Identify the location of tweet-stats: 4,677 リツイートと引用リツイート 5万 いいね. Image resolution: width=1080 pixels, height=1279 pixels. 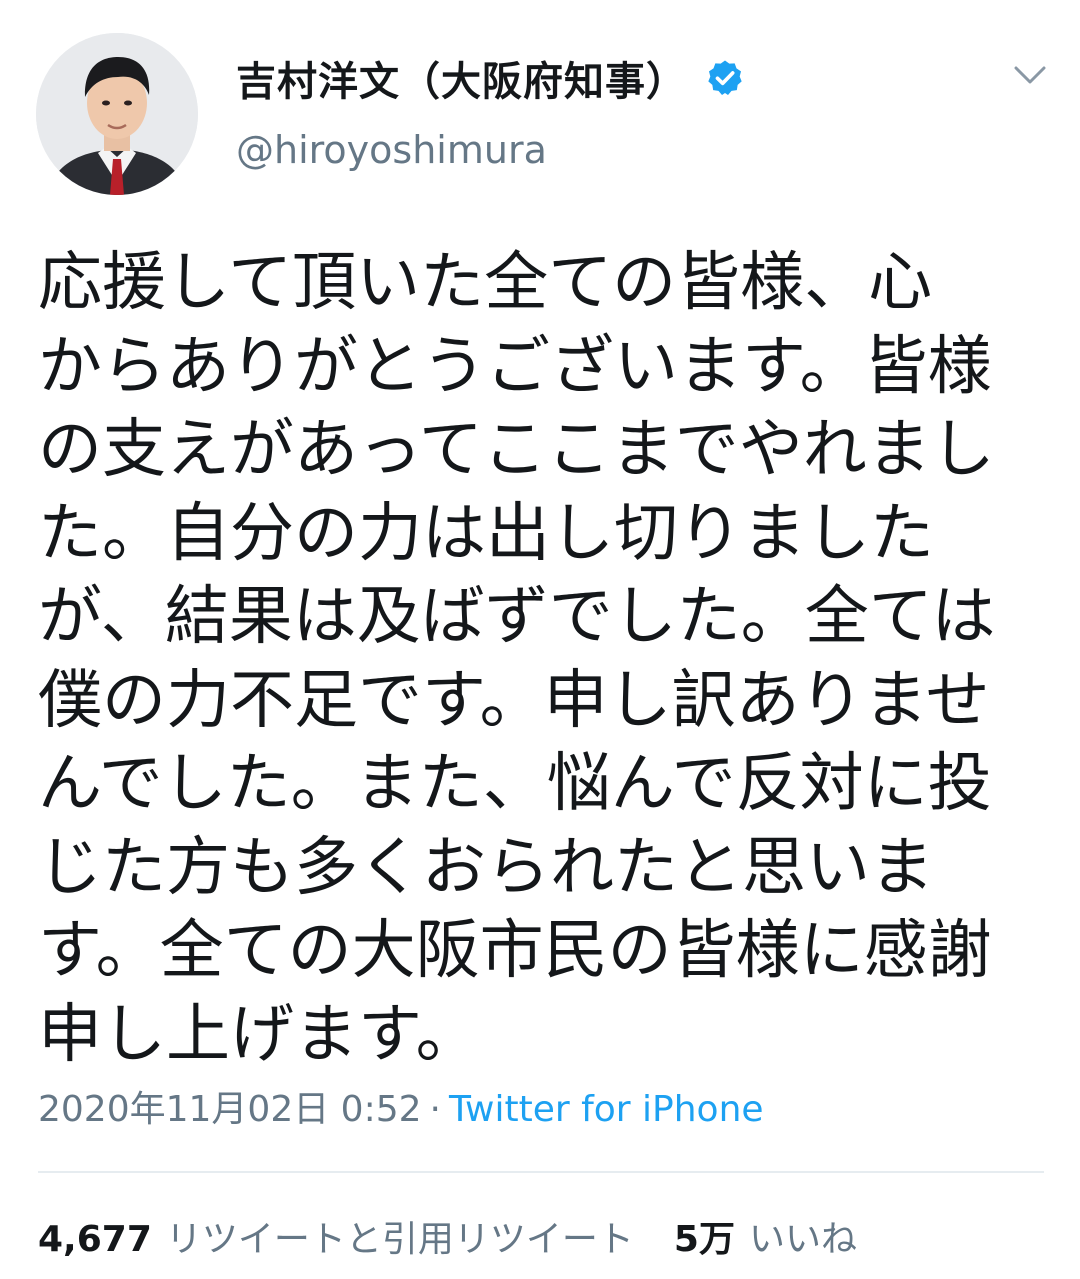
(447, 1240).